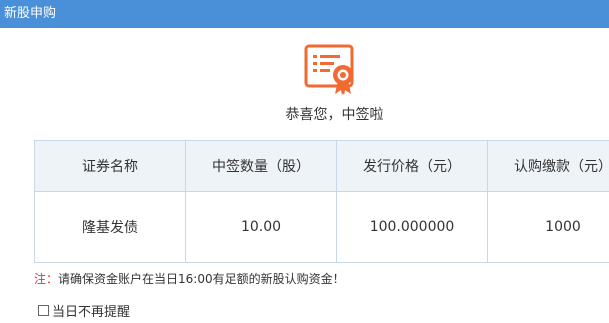 The image size is (609, 323). I want to click on funds-notice: 注：请确保资金账户在当日16:00有足额的新股认购资金！, so click(189, 278).